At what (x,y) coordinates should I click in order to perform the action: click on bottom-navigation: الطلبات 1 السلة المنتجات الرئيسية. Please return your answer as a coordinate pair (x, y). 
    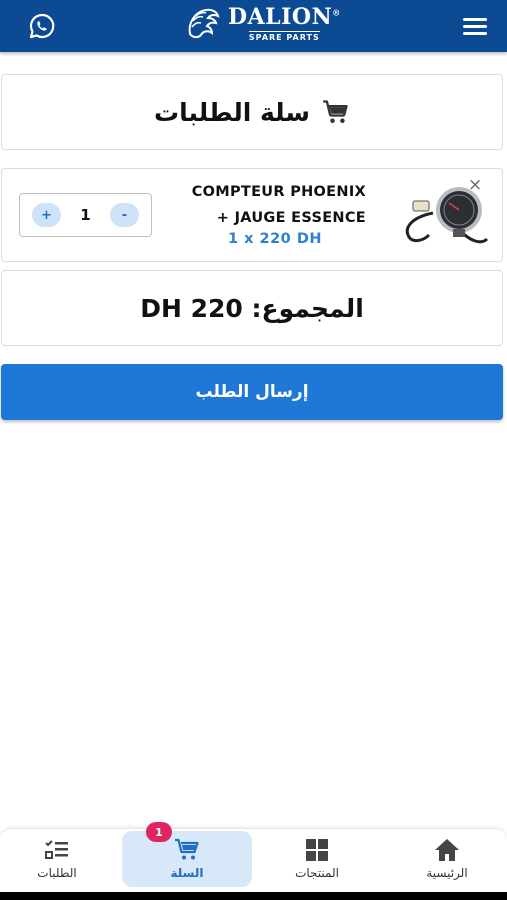
    Looking at the image, I should click on (253, 857).